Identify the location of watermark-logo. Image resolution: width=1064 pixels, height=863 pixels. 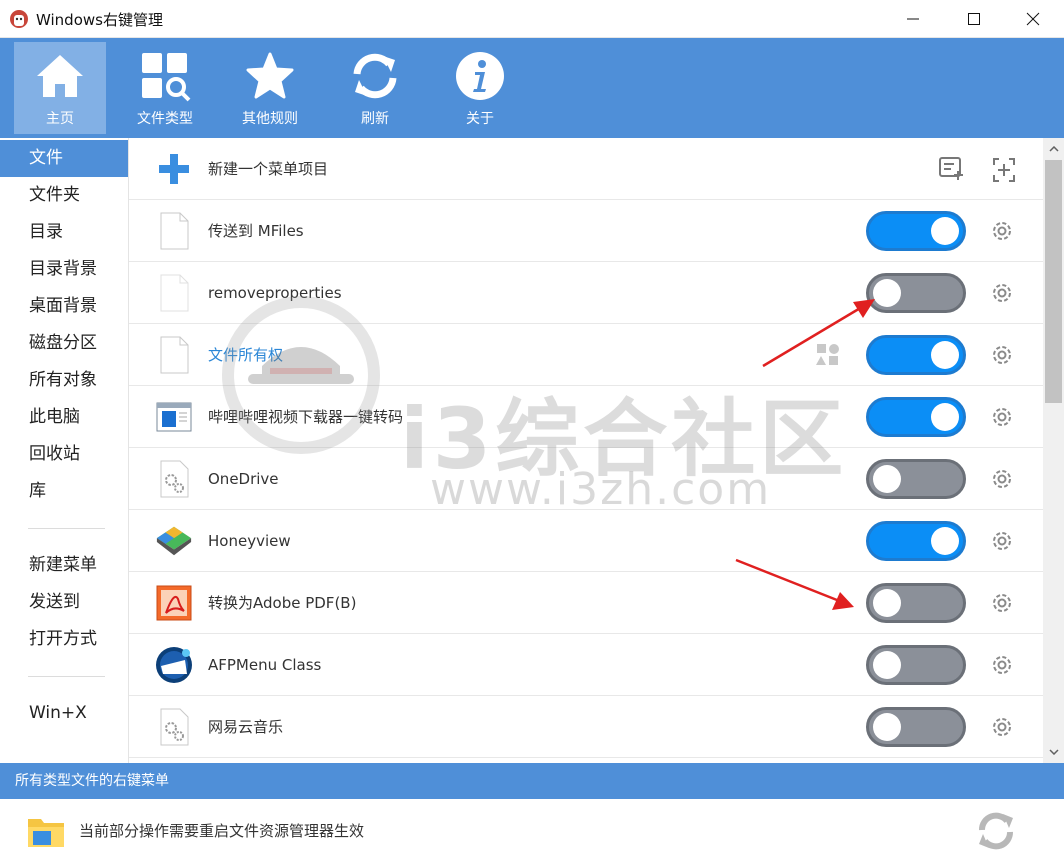
(301, 375).